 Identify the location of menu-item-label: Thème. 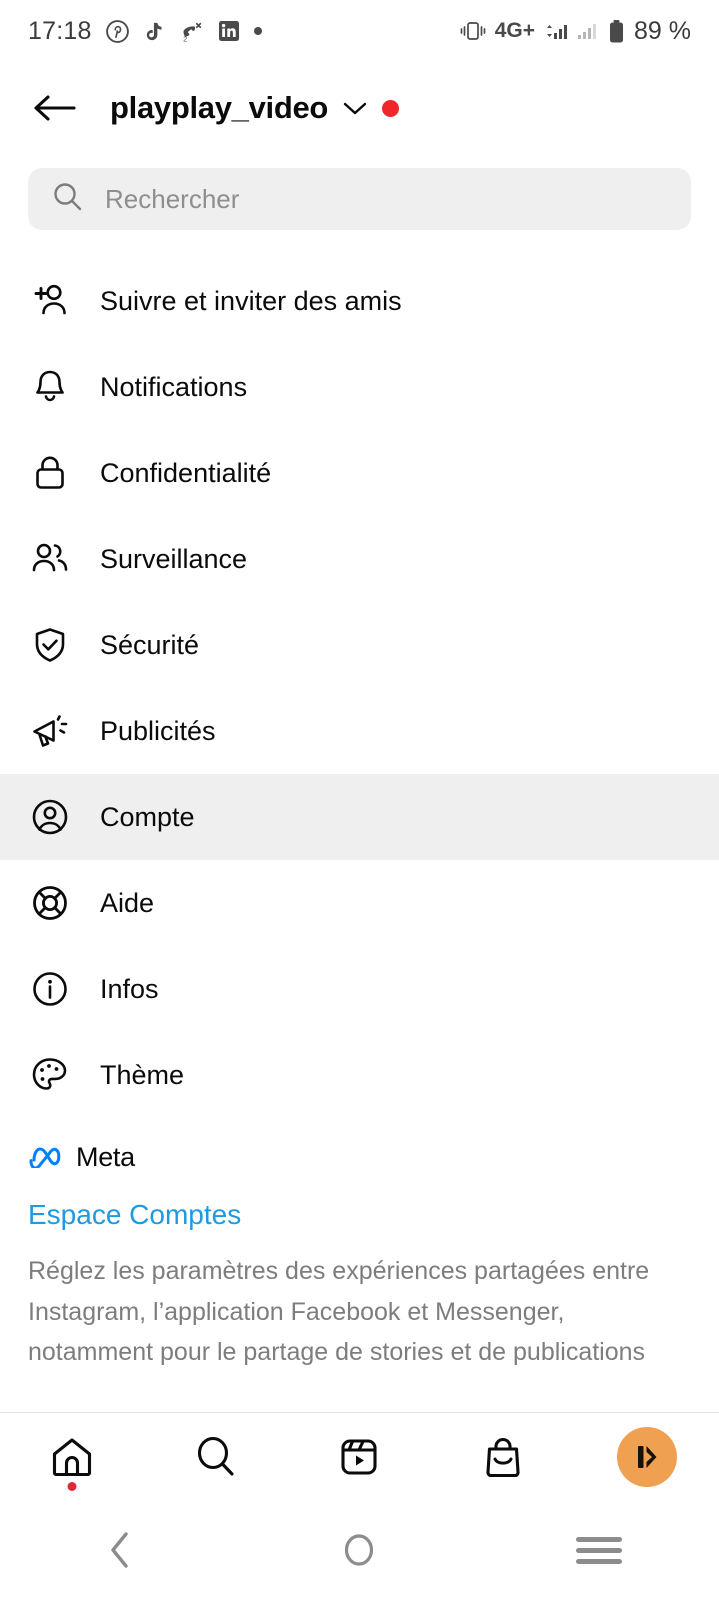
(142, 1074).